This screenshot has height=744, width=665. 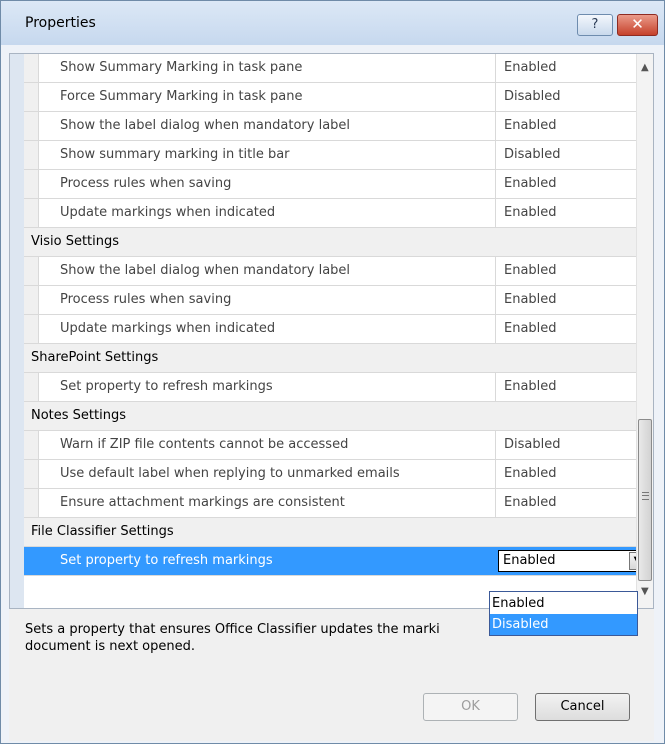 What do you see at coordinates (75, 241) in the screenshot?
I see `category-label: Visio Settings` at bounding box center [75, 241].